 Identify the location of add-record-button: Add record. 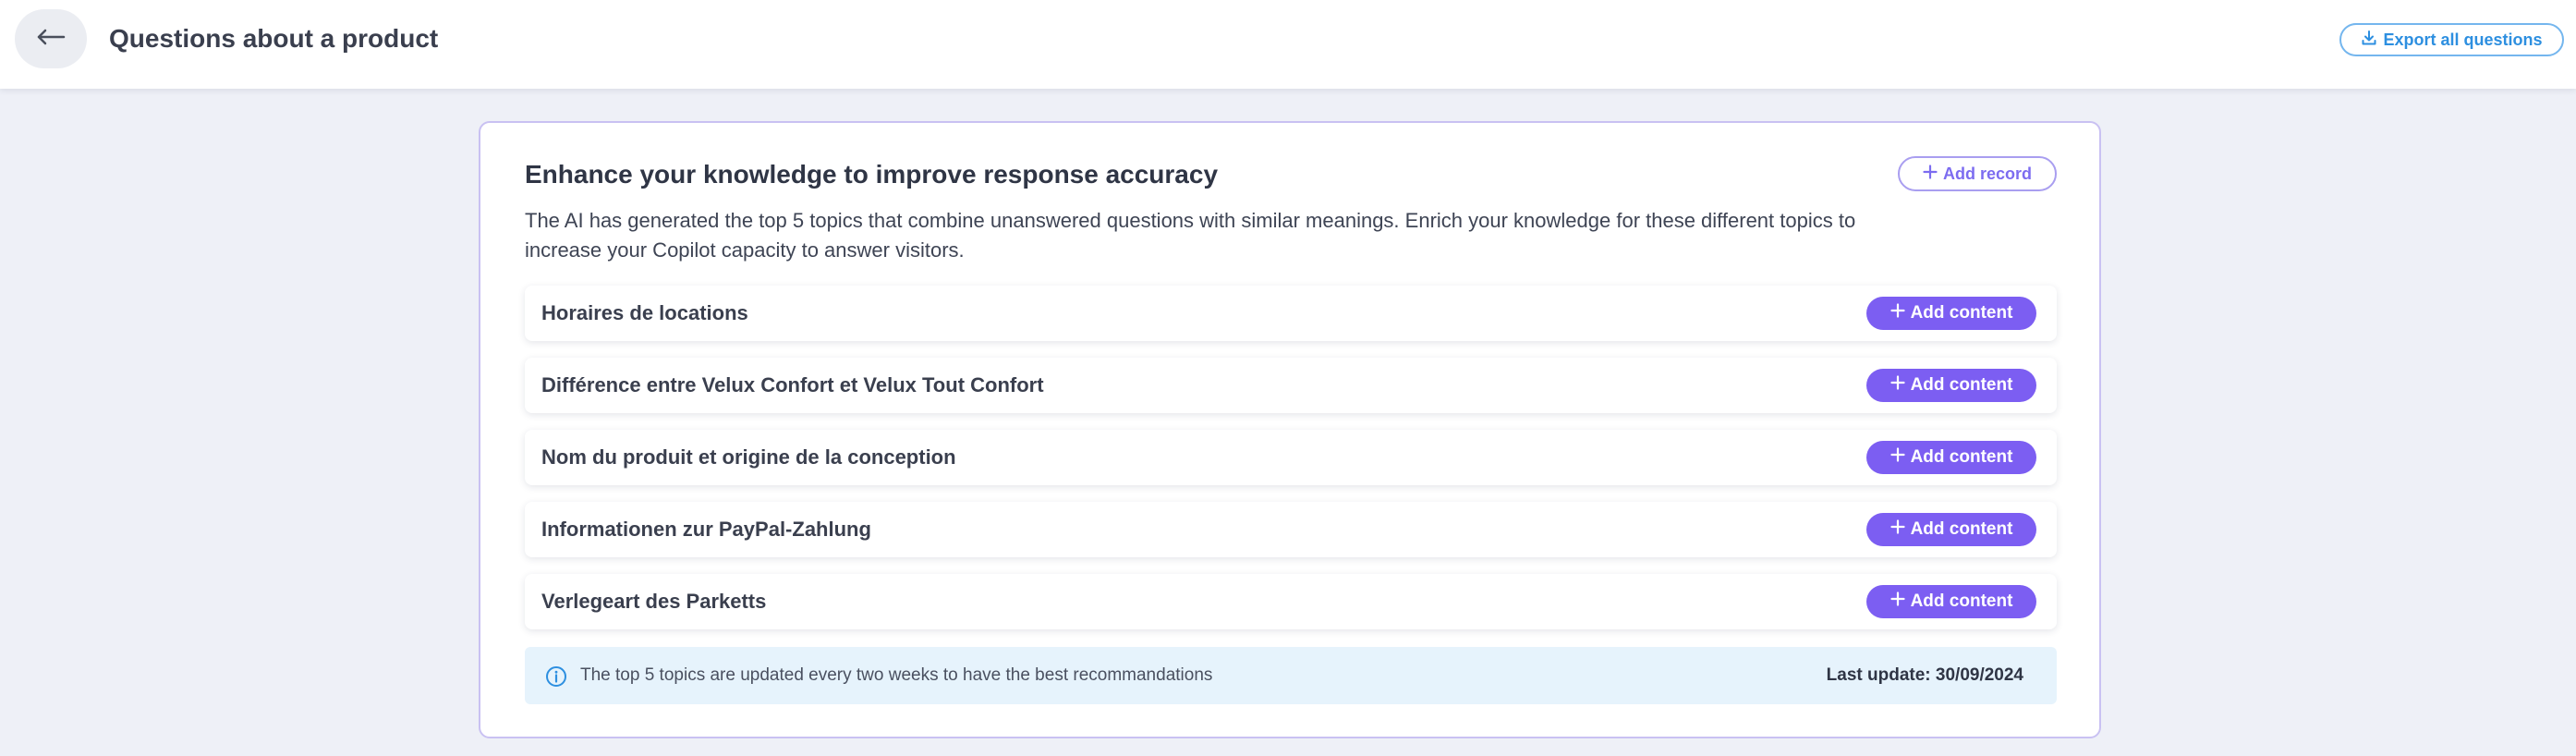
(1978, 174).